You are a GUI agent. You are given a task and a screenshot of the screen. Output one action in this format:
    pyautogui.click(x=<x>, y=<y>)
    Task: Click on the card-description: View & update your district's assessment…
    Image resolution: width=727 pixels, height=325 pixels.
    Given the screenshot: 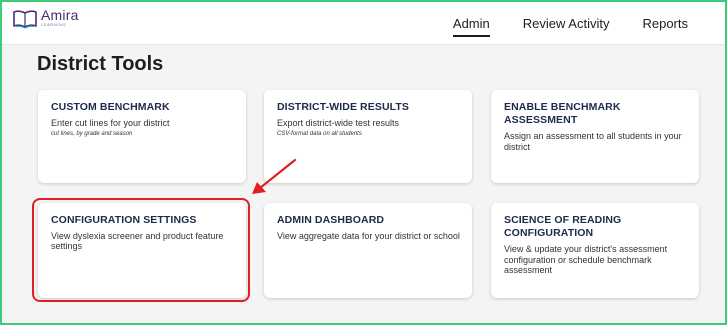 What is the action you would take?
    pyautogui.click(x=586, y=259)
    